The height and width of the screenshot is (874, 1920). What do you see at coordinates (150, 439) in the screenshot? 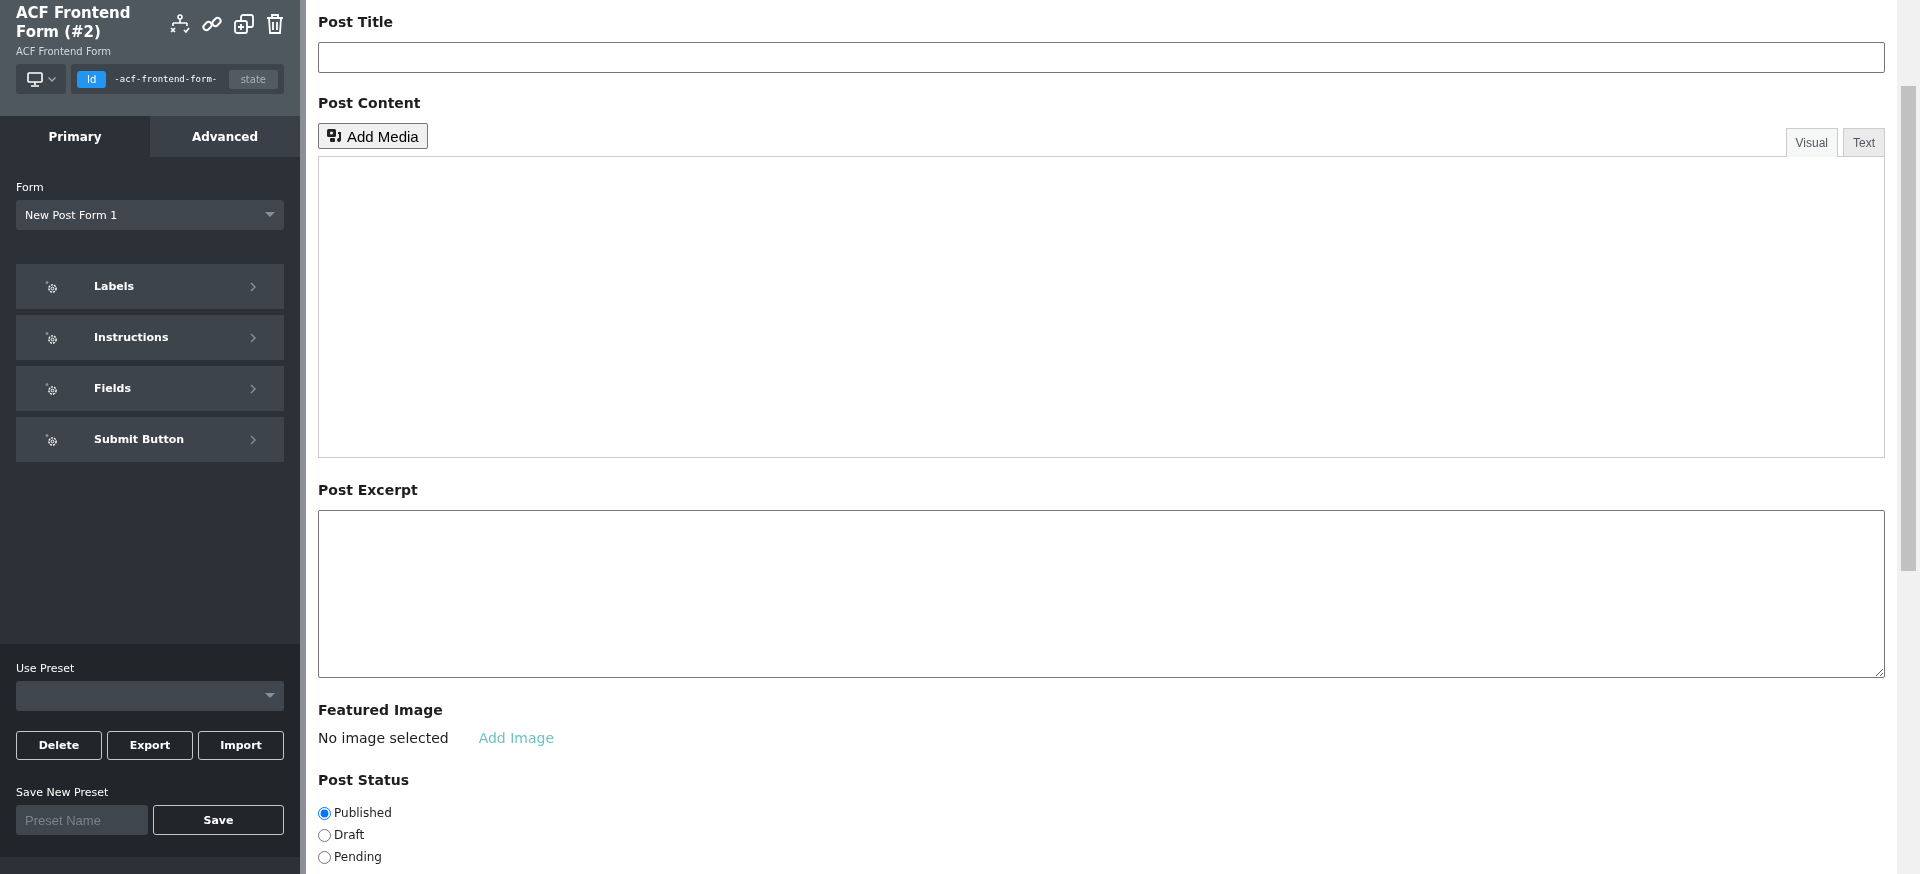
I see `section-toggle: Submit Button` at bounding box center [150, 439].